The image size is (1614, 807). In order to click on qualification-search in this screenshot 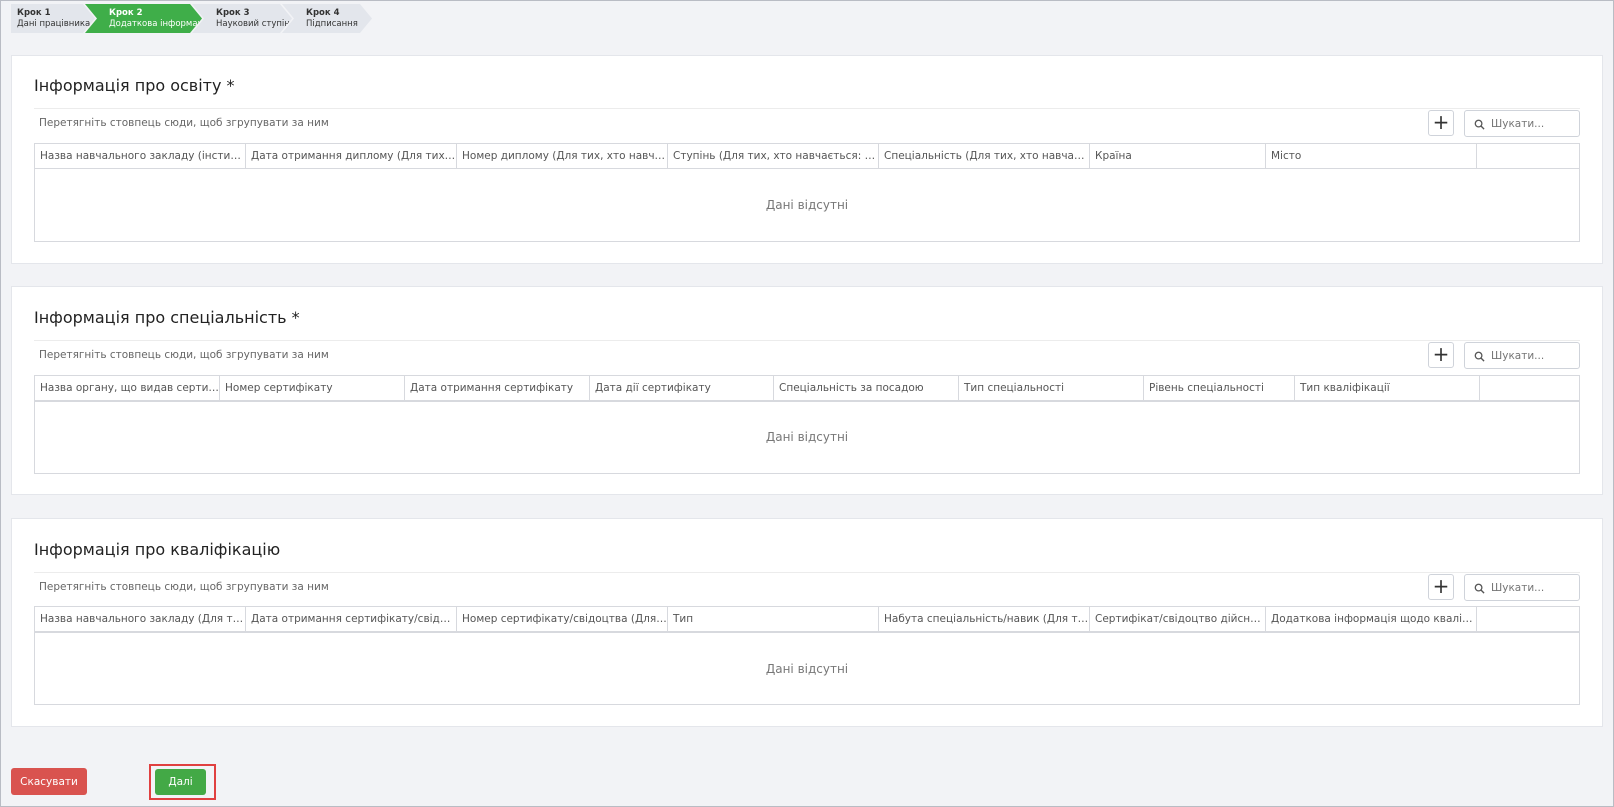, I will do `click(1522, 587)`.